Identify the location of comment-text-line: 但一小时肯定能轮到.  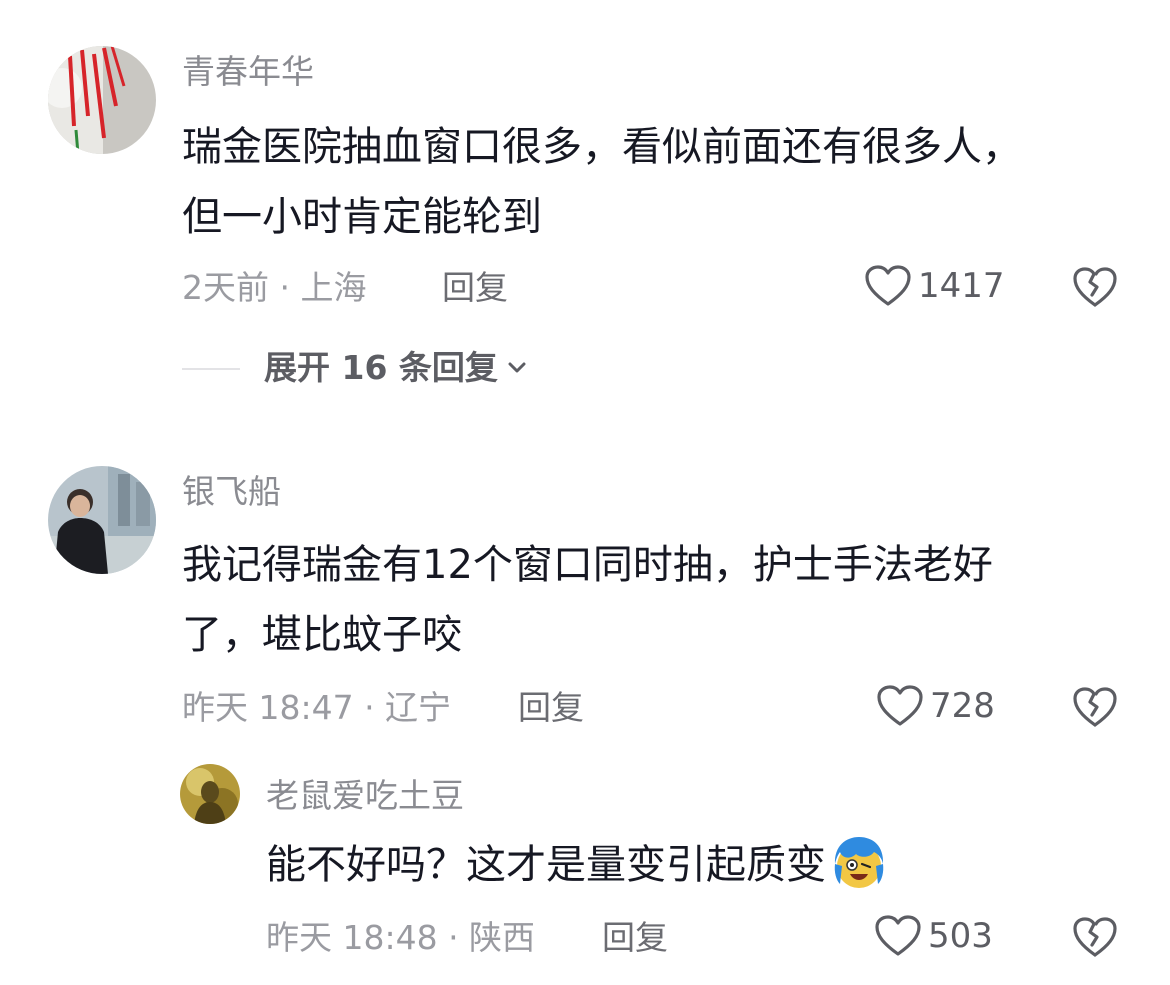
(362, 217).